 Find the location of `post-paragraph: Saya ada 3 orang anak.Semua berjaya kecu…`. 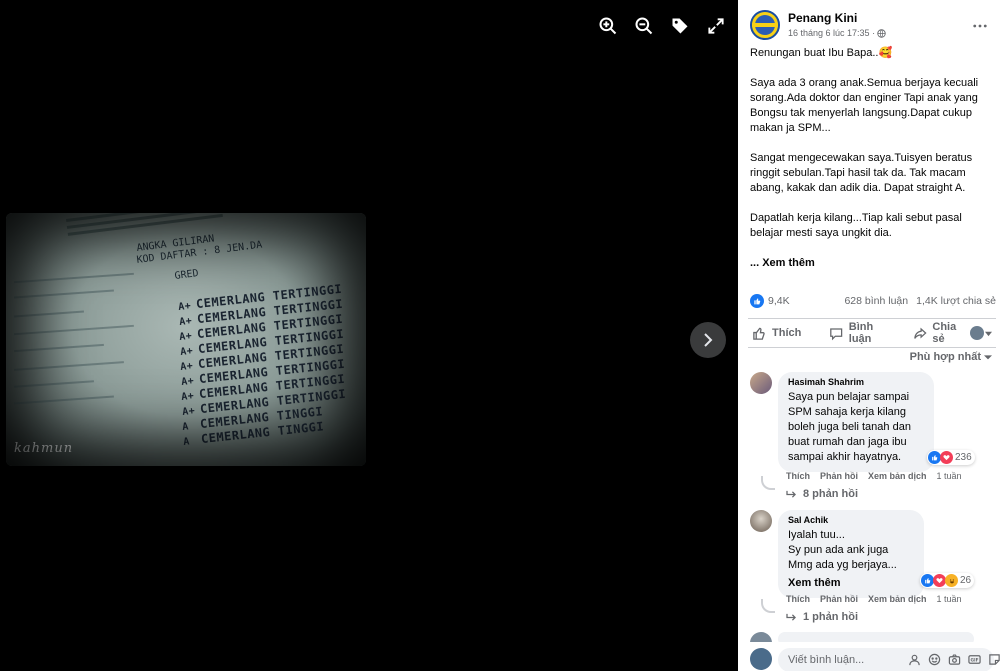

post-paragraph: Saya ada 3 orang anak.Semua berjaya kecu… is located at coordinates (864, 105).